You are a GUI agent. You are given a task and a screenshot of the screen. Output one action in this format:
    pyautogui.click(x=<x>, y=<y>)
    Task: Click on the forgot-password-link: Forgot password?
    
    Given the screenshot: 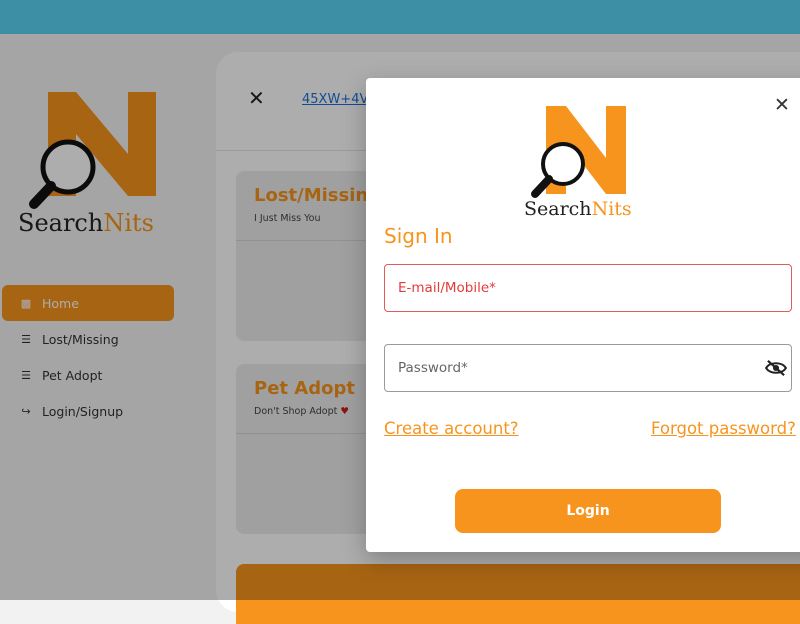 What is the action you would take?
    pyautogui.click(x=723, y=428)
    